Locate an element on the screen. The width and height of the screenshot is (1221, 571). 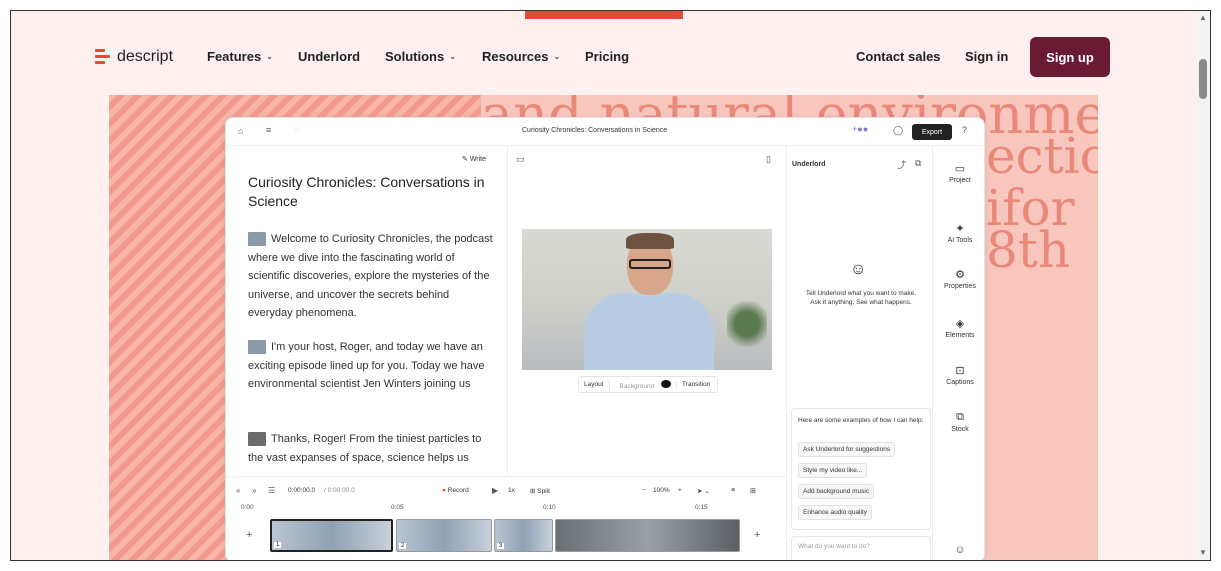
logo-text: descript is located at coordinates (145, 56).